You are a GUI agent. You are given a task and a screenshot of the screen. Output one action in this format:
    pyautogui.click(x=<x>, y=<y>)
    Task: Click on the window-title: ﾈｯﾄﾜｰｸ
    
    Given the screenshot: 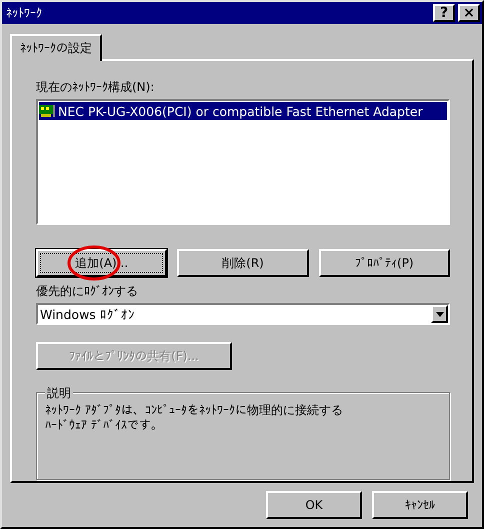 What is the action you would take?
    pyautogui.click(x=24, y=13)
    